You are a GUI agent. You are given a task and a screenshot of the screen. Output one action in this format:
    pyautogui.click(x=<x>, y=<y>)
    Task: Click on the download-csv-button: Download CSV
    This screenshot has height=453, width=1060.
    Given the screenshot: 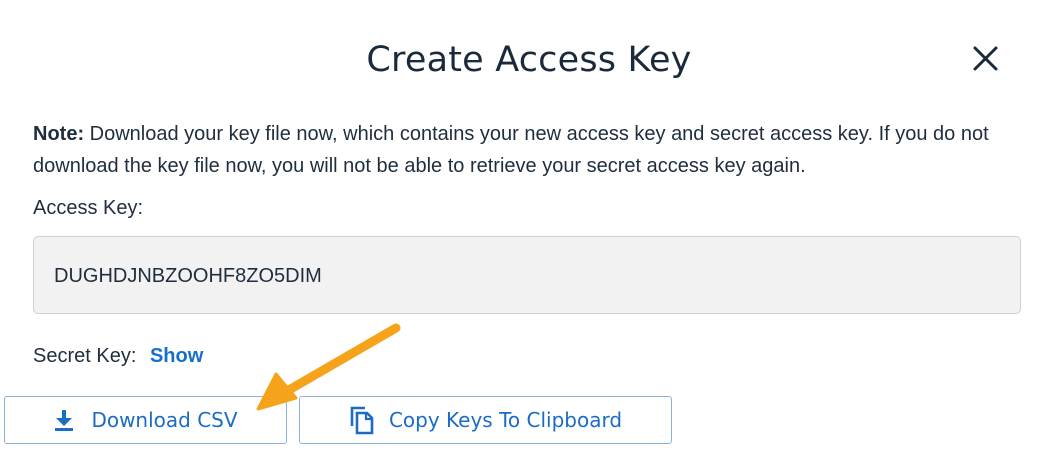 What is the action you would take?
    pyautogui.click(x=145, y=420)
    